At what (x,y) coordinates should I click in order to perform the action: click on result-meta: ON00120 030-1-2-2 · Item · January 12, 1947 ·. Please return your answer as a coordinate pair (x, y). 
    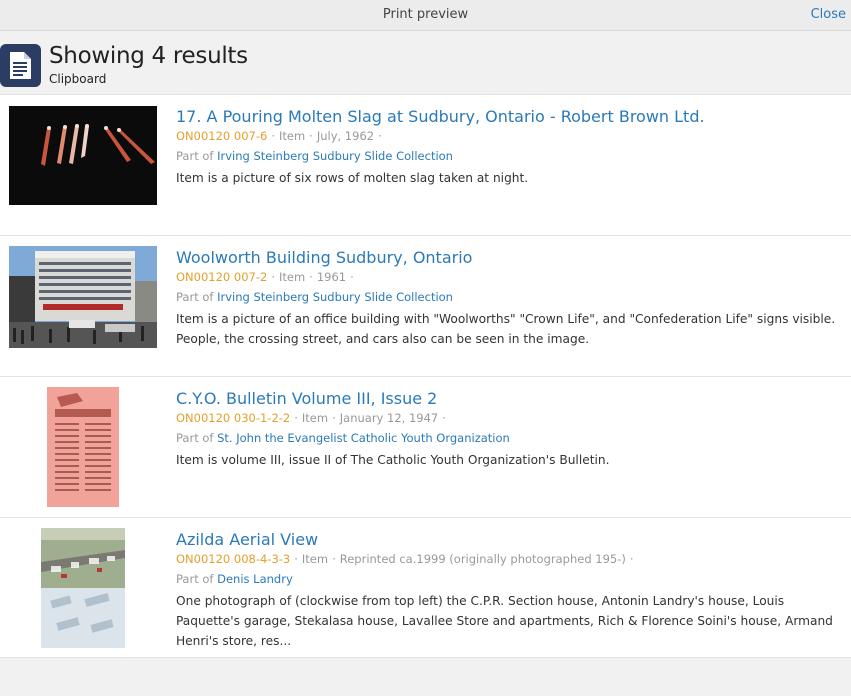
    Looking at the image, I should click on (311, 418).